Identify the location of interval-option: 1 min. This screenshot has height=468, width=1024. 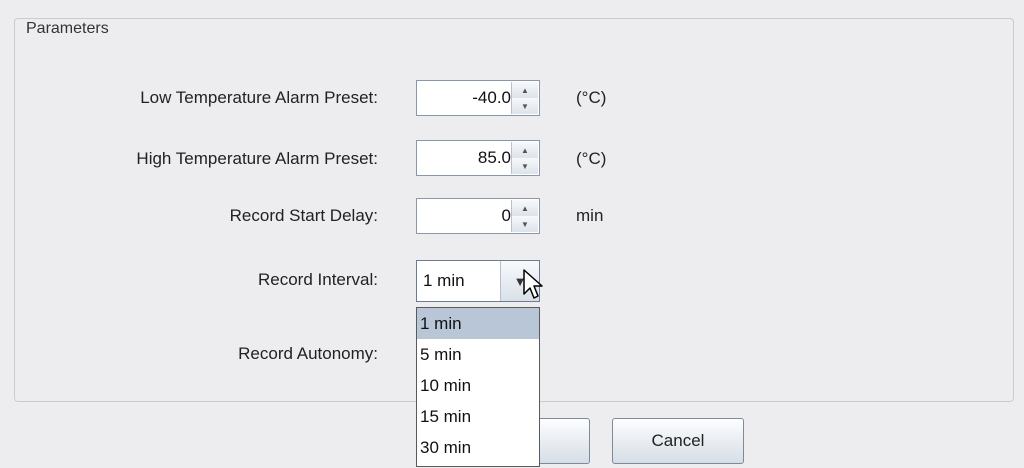
(478, 323).